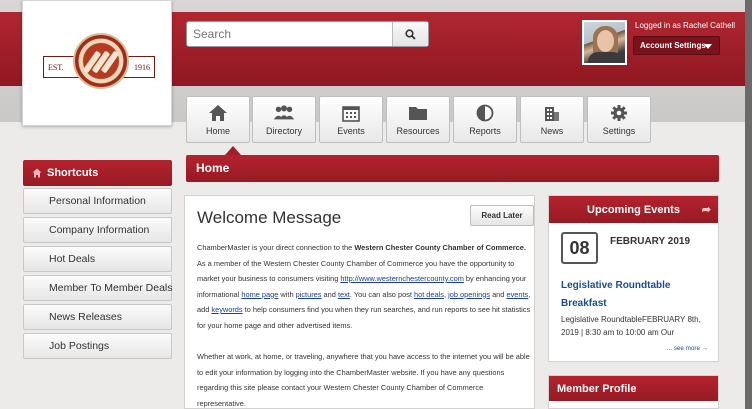 The image size is (752, 409). Describe the element at coordinates (638, 294) in the screenshot. I see `event-title-link: Legislative Roundtable Breakfast` at that location.